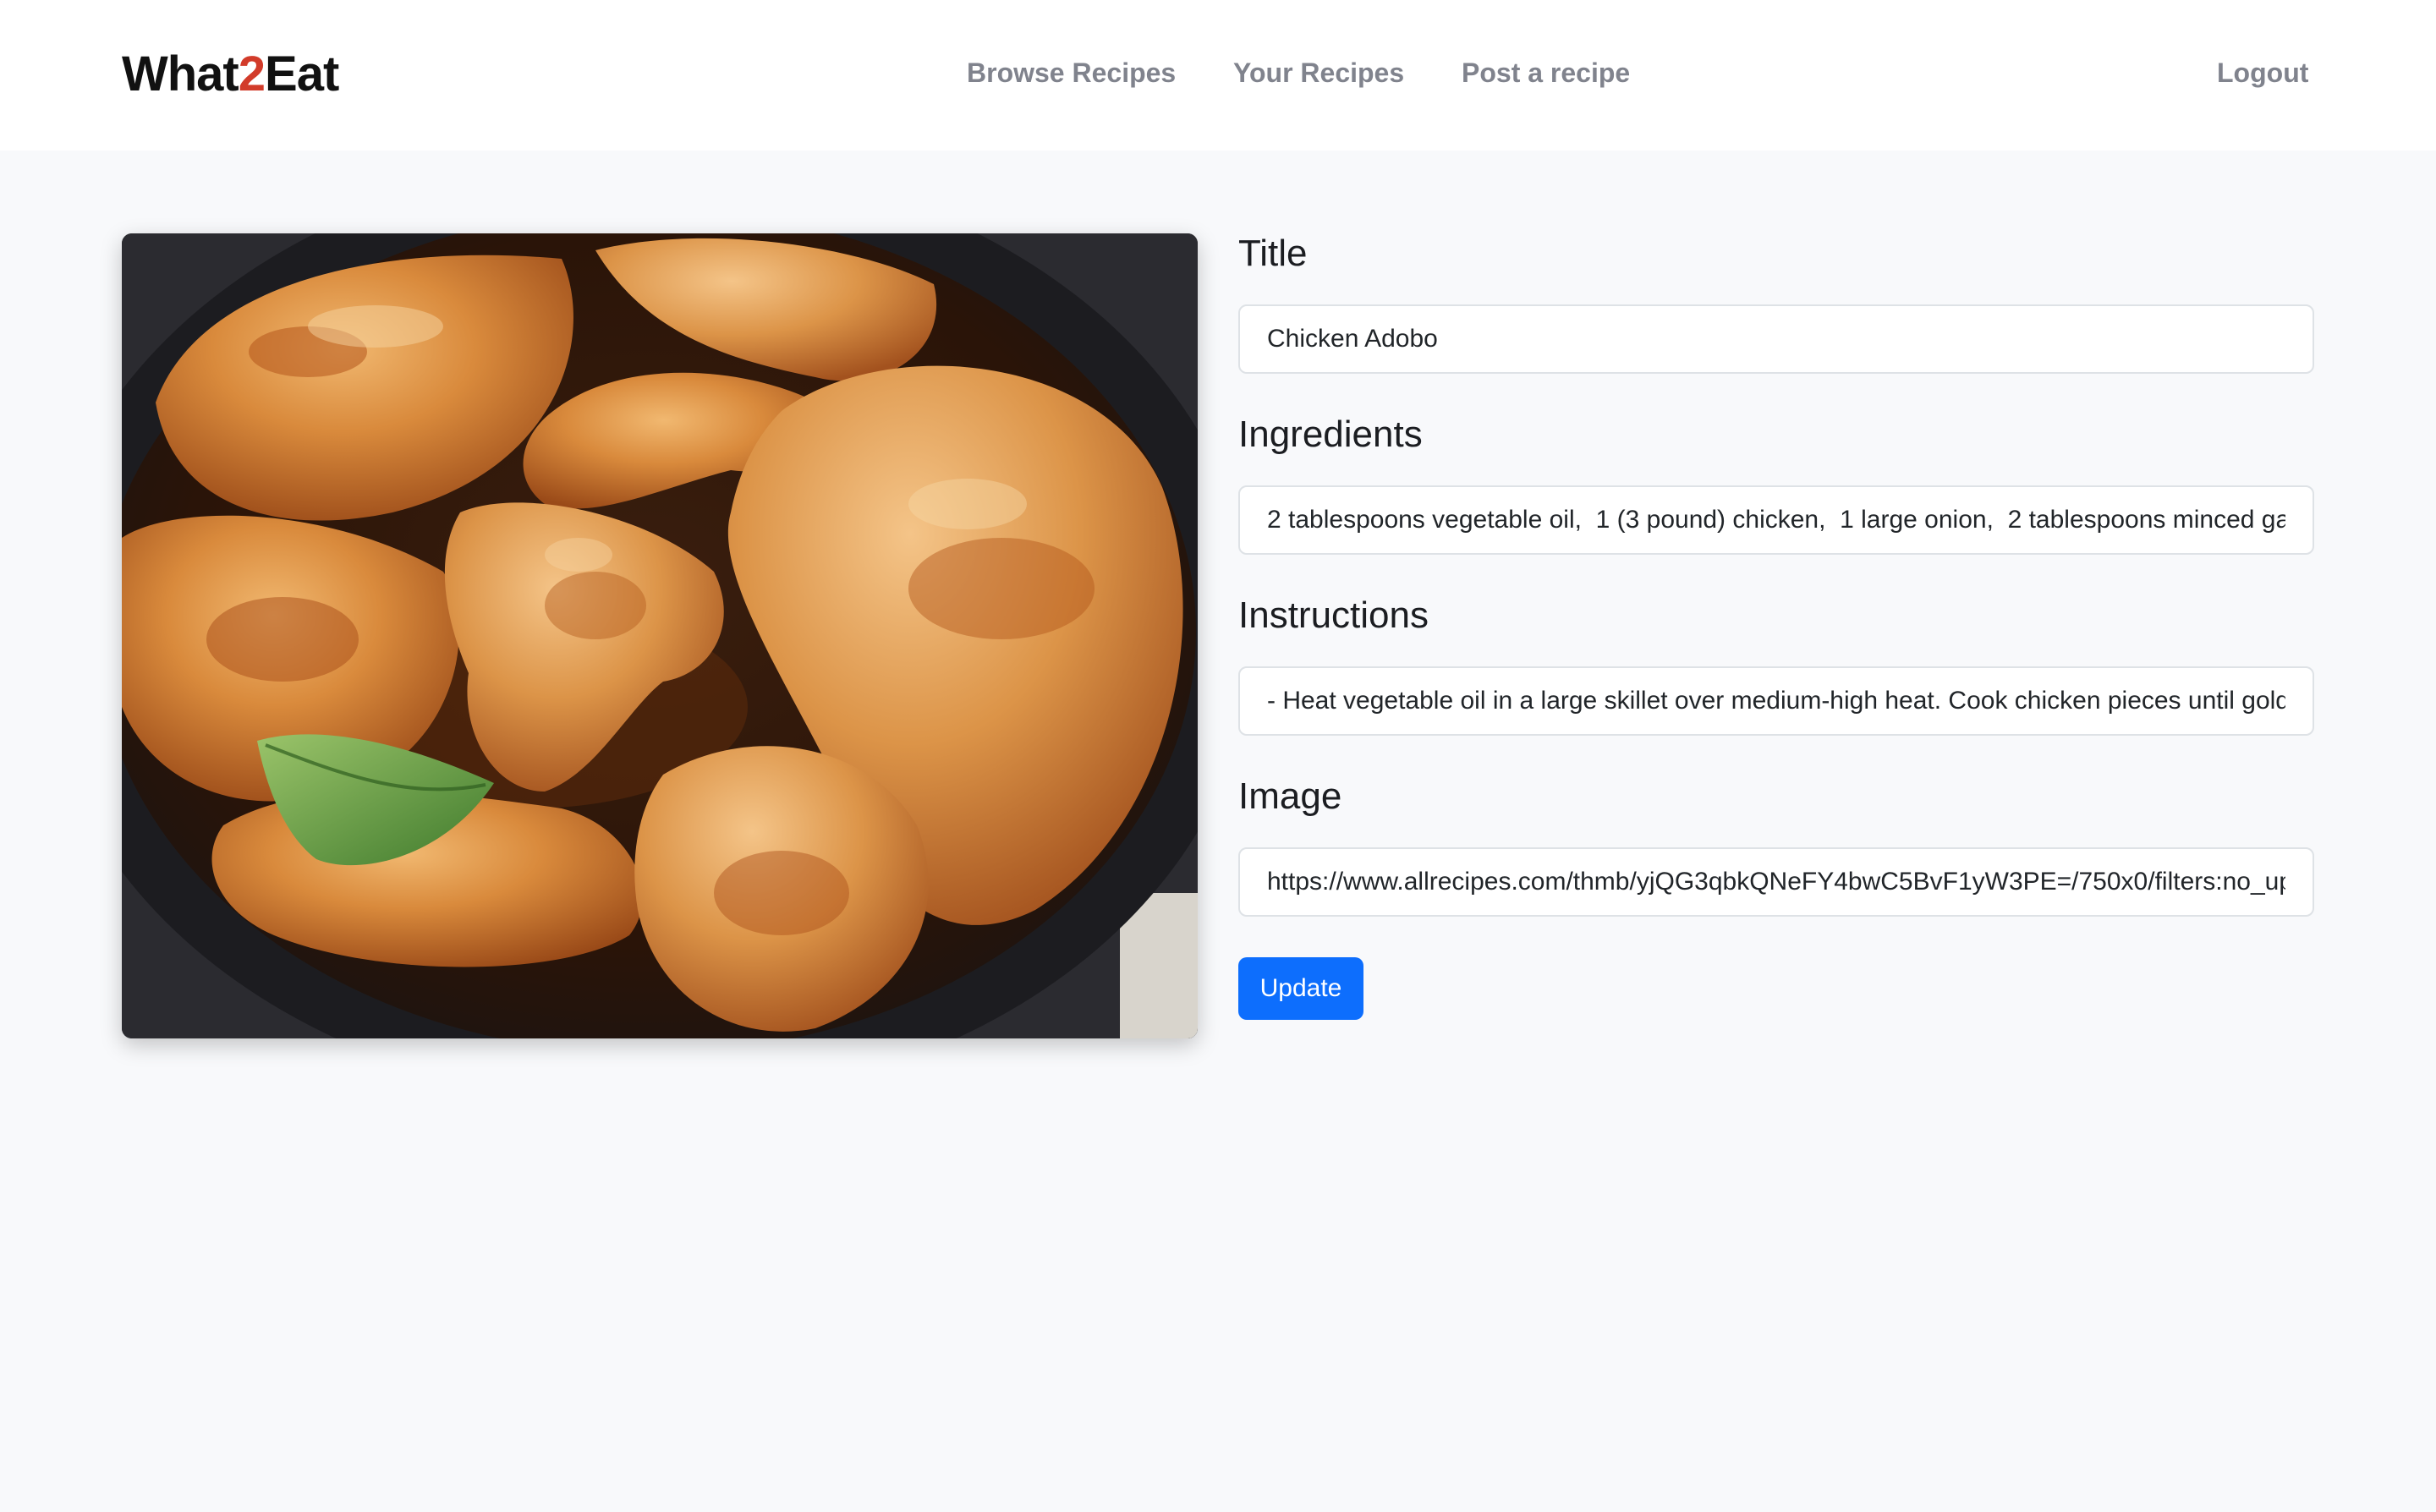 The image size is (2436, 1512). Describe the element at coordinates (1333, 615) in the screenshot. I see `instructions-label: Instructions` at that location.